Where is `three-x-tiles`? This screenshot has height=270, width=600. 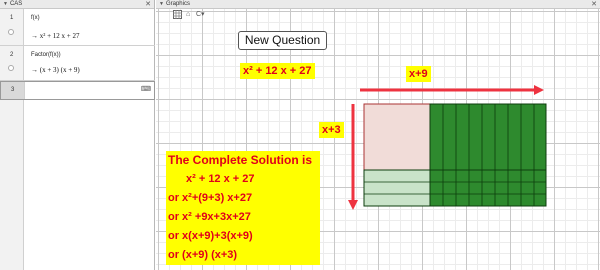
three-x-tiles is located at coordinates (397, 188).